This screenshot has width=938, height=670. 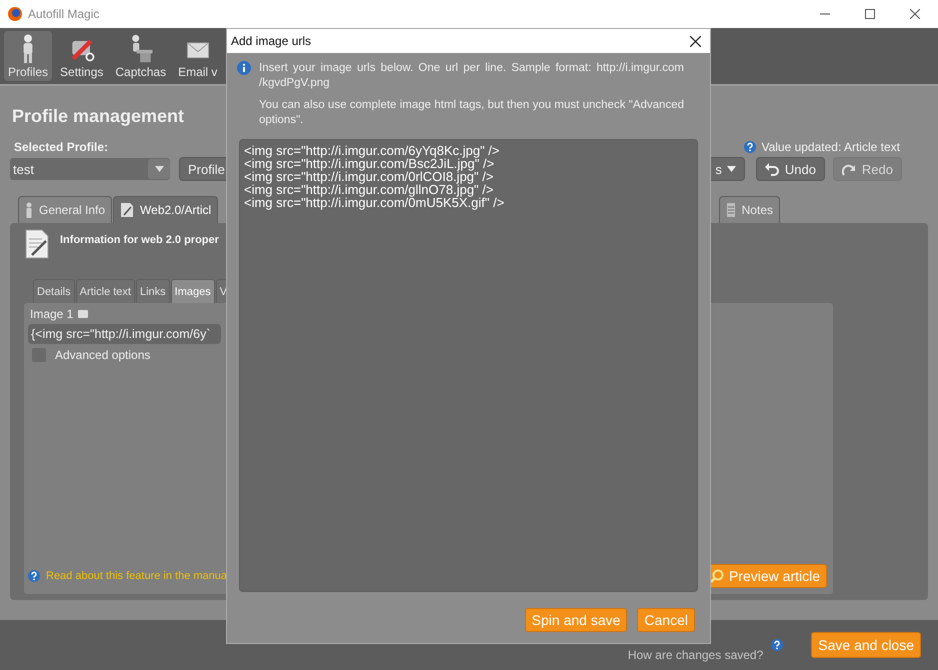 I want to click on section-heading: Information for web 2.0 proper, so click(x=139, y=240).